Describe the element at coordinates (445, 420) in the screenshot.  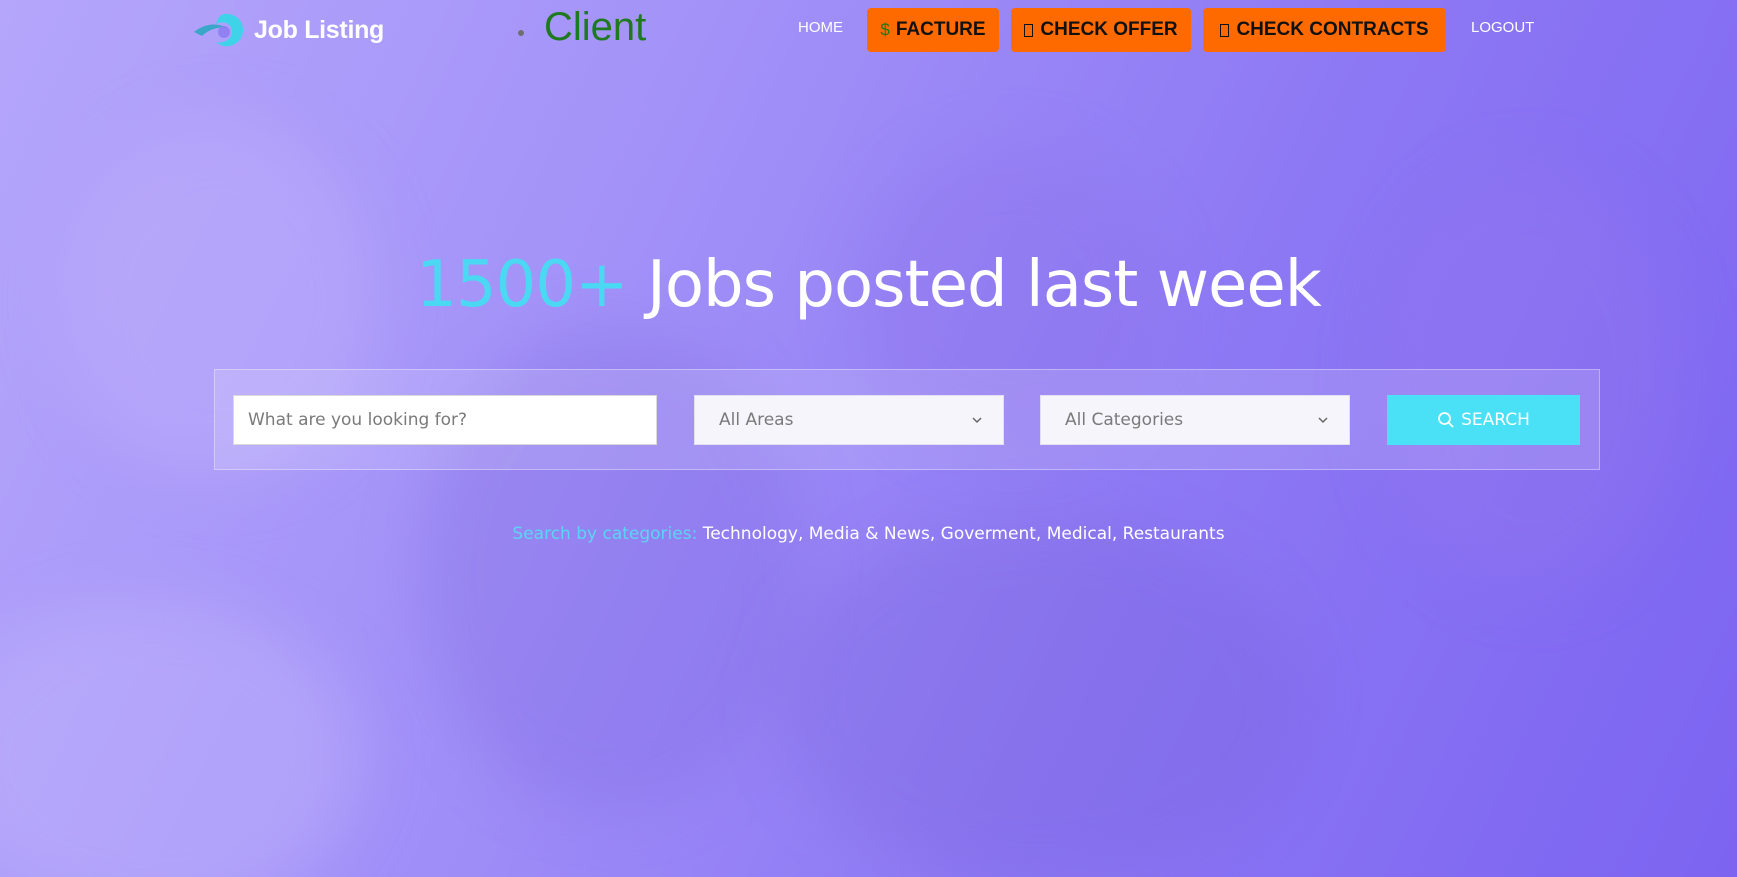
I see `search-input` at that location.